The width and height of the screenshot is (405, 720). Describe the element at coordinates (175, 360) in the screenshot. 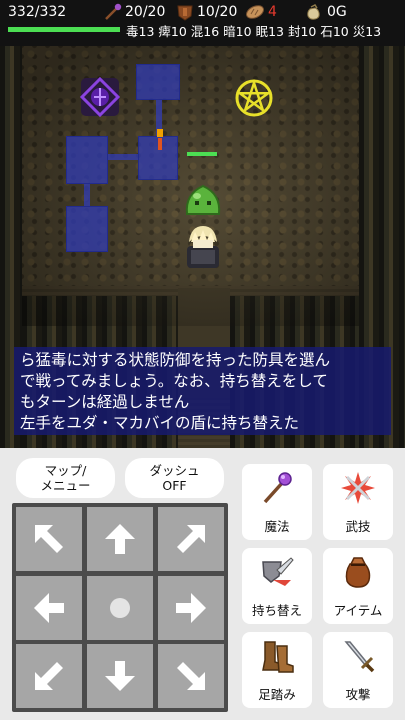

I see `message-line: ら猛毒に対する状態防御を持った防具を選ん` at that location.